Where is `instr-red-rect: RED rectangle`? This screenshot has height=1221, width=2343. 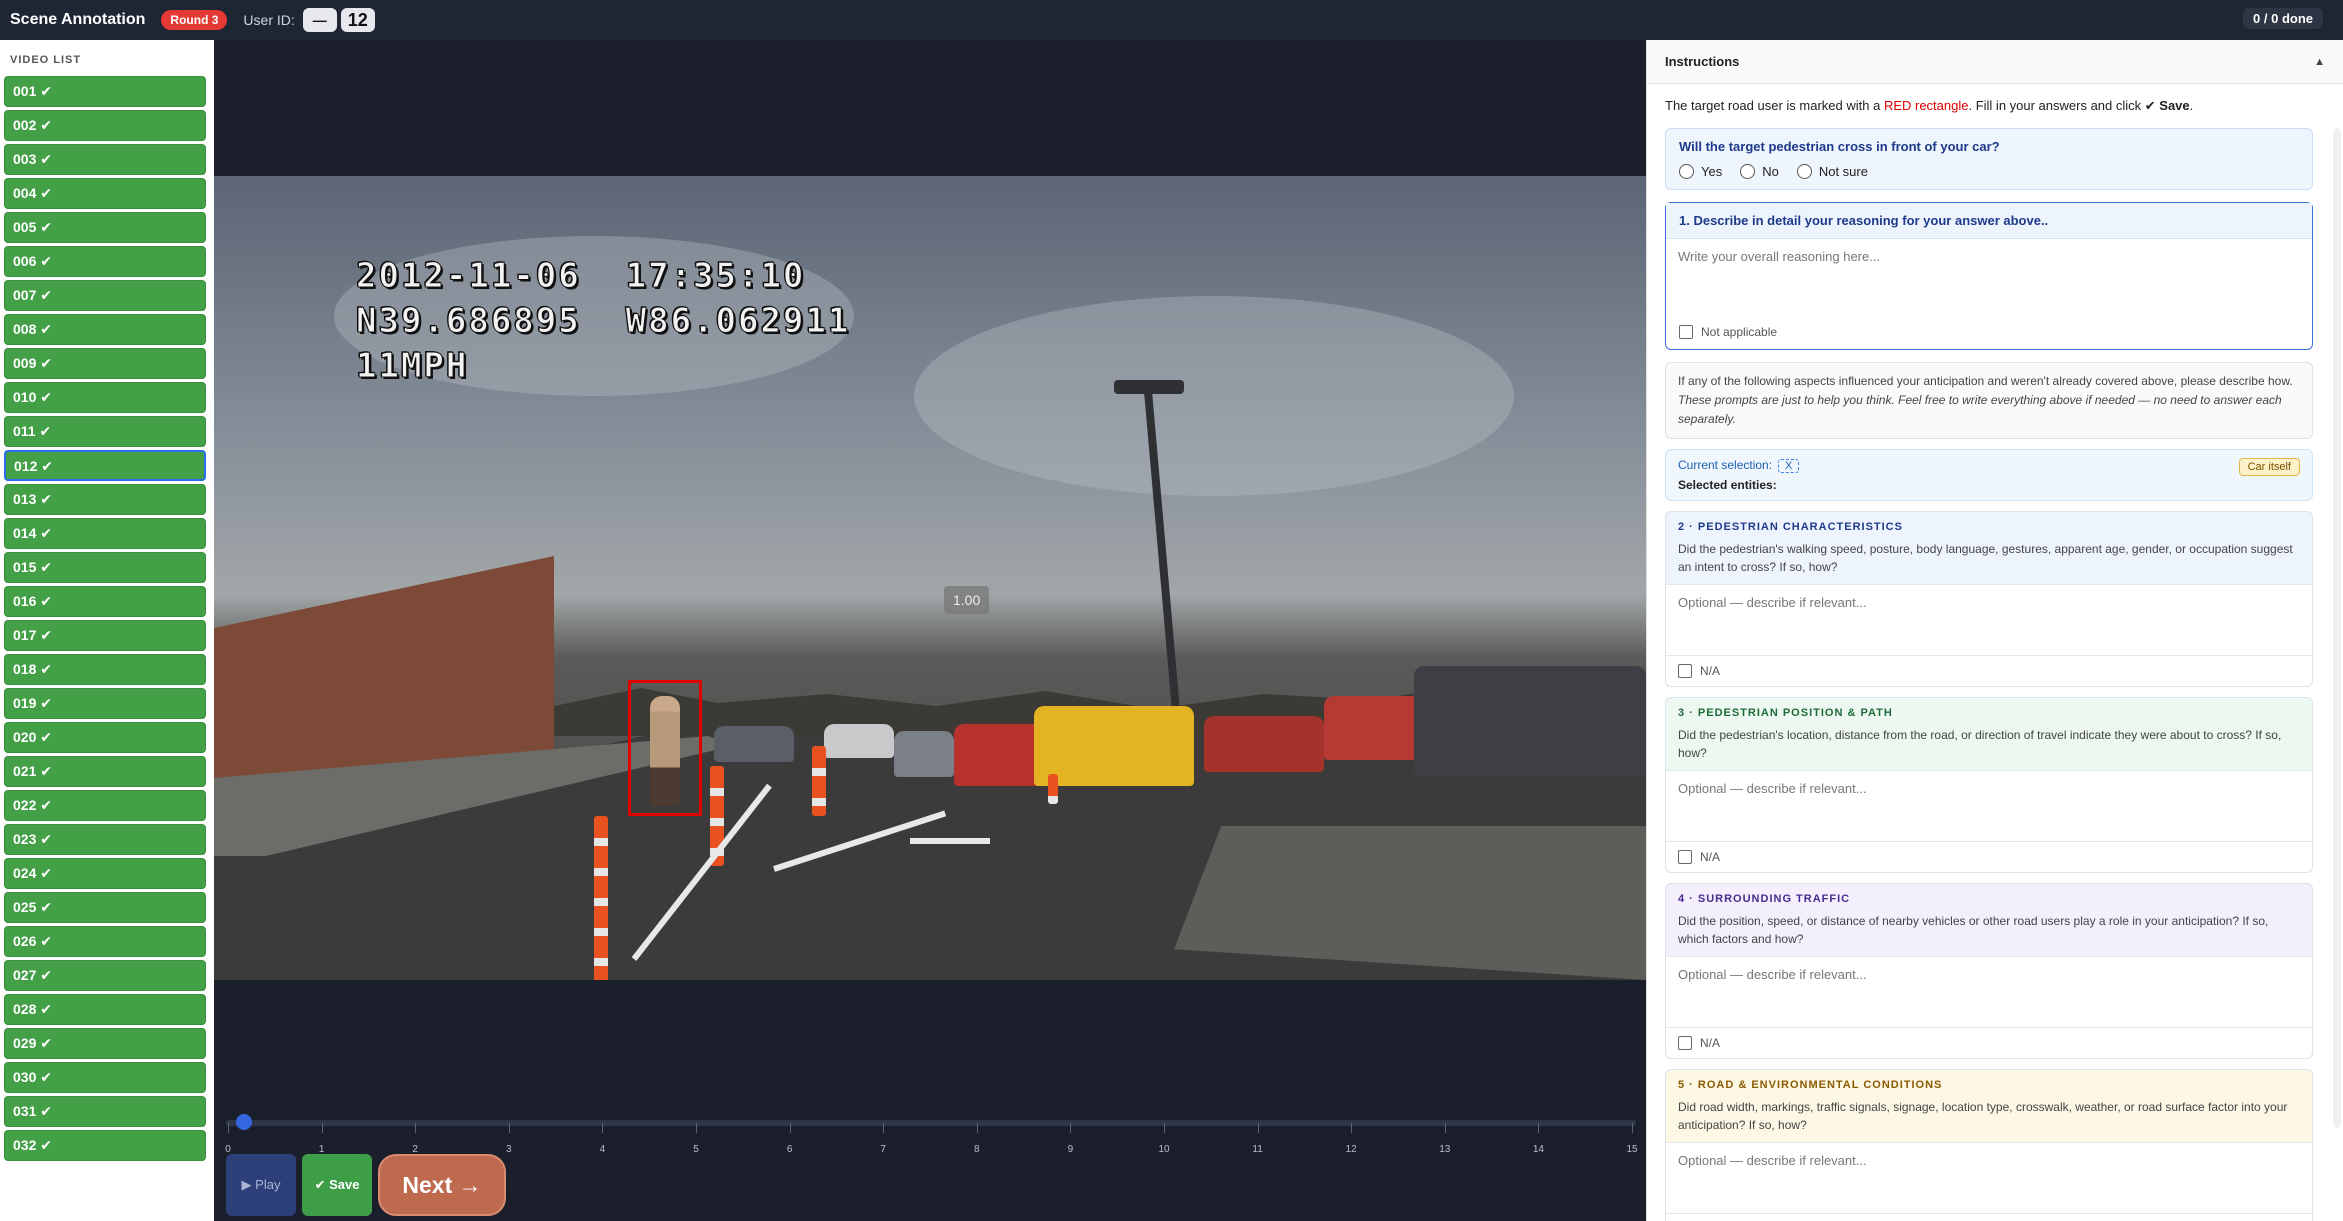
instr-red-rect: RED rectangle is located at coordinates (1926, 105).